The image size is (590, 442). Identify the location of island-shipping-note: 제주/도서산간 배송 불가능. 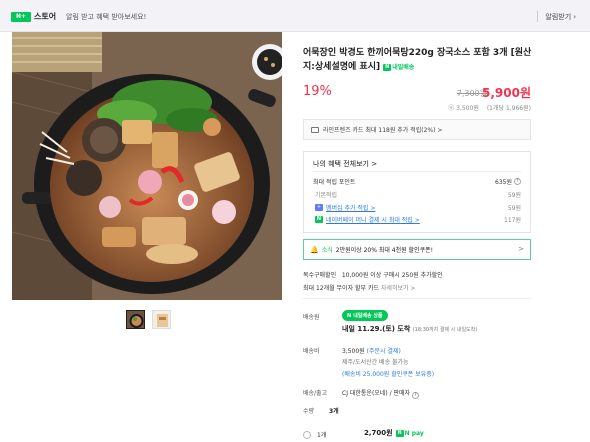
(375, 362).